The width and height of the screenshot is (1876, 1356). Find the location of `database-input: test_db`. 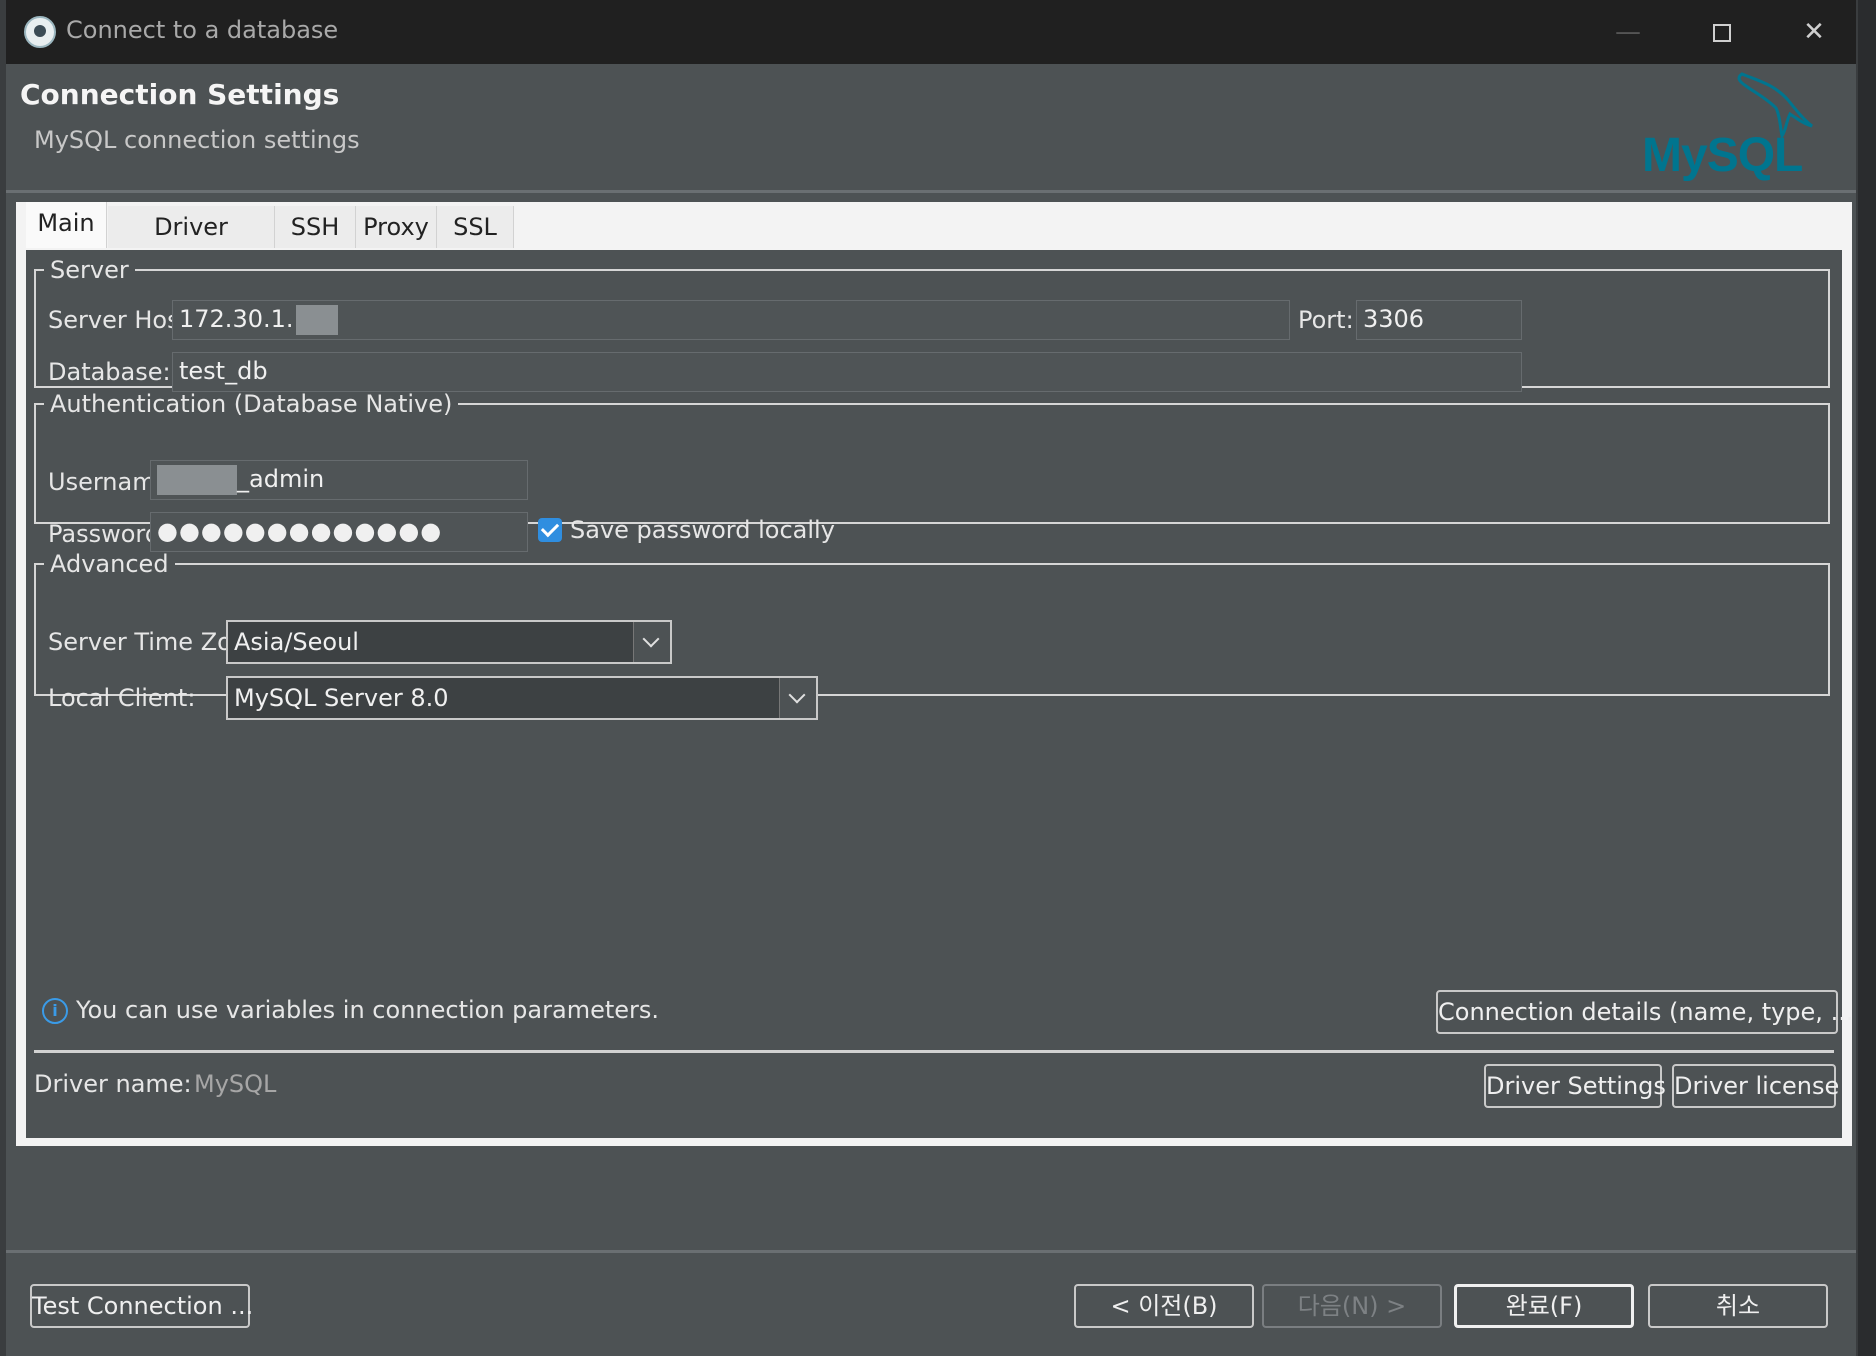

database-input: test_db is located at coordinates (847, 372).